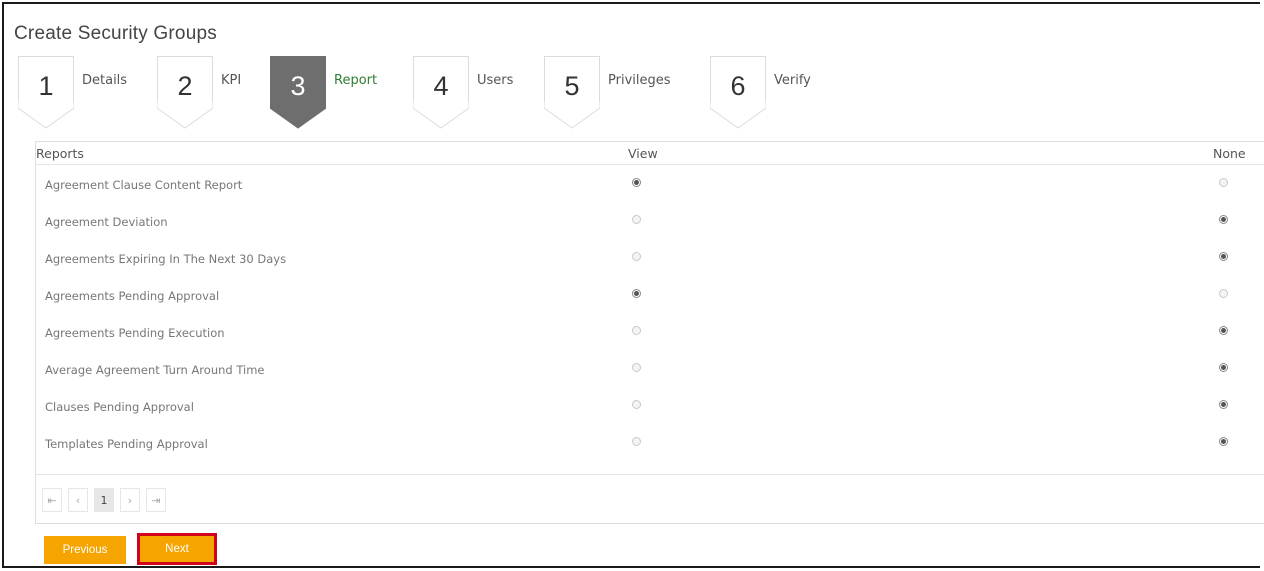 The height and width of the screenshot is (571, 1264). I want to click on table-row: Templates Pending Approval, so click(650, 442).